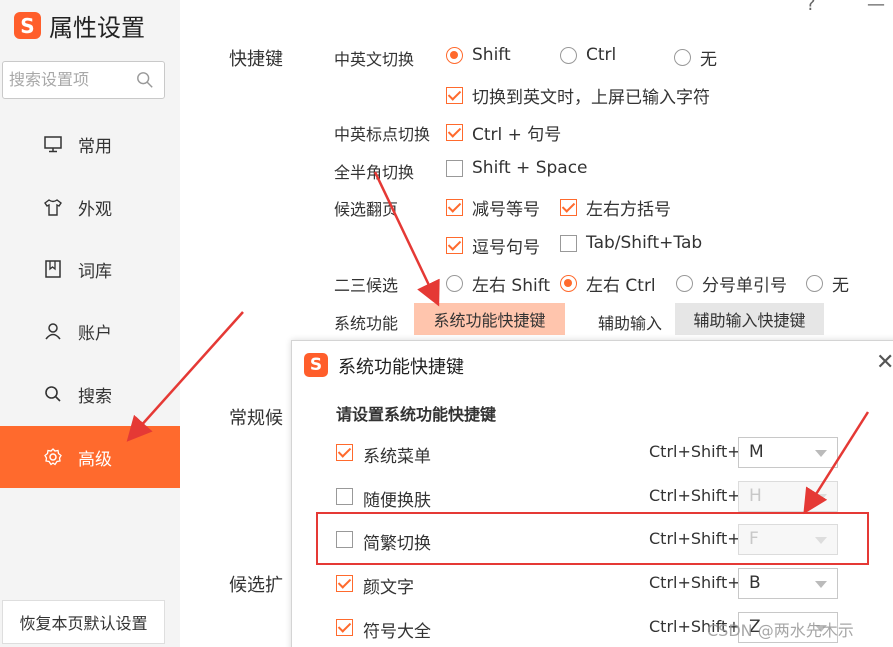 The width and height of the screenshot is (893, 647). Describe the element at coordinates (788, 583) in the screenshot. I see `shortcut-key-select: B` at that location.